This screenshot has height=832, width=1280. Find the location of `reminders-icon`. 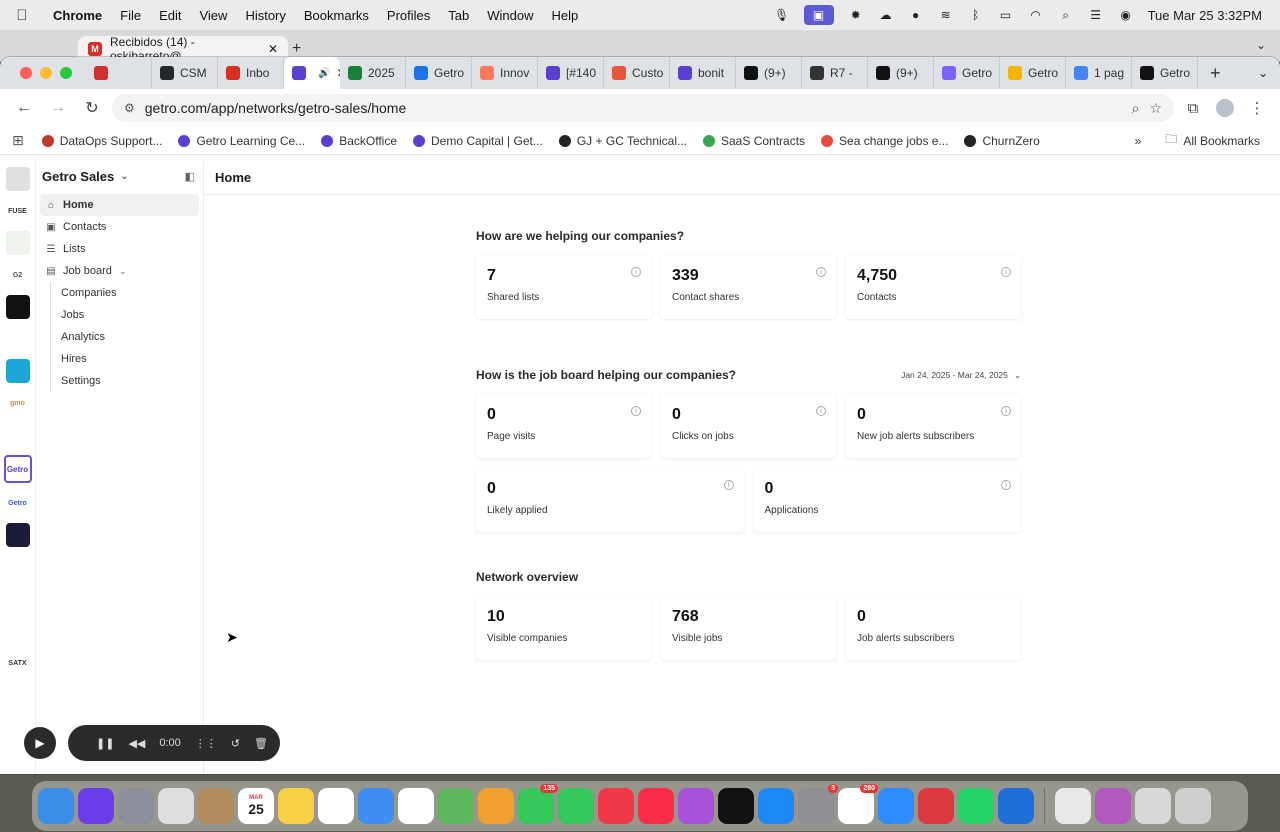

reminders-icon is located at coordinates (416, 806).